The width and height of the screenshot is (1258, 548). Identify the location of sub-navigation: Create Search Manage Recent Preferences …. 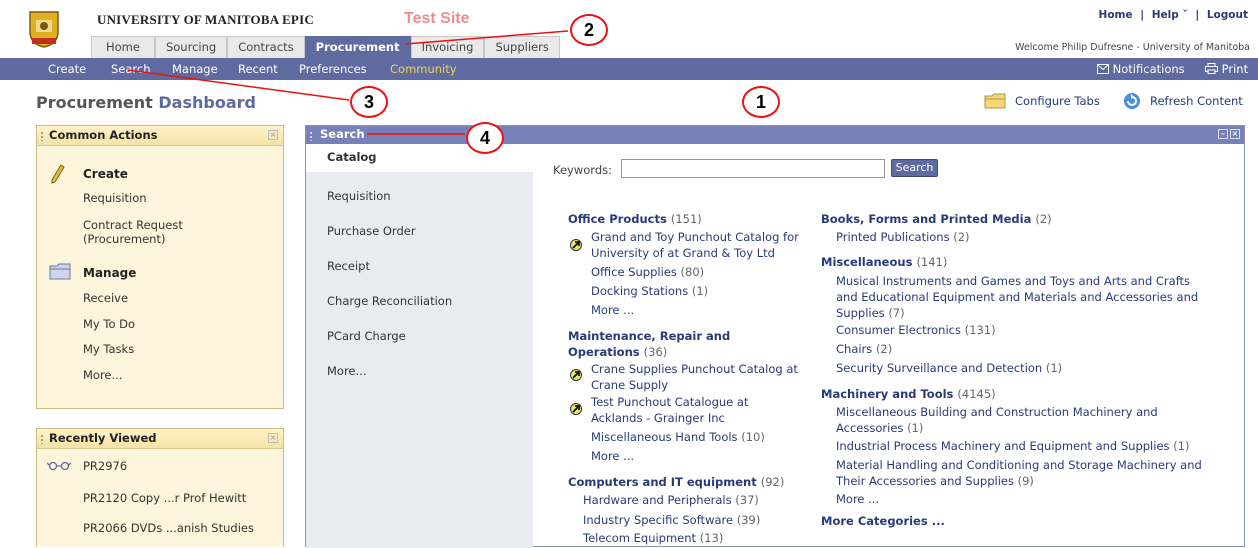
(629, 69).